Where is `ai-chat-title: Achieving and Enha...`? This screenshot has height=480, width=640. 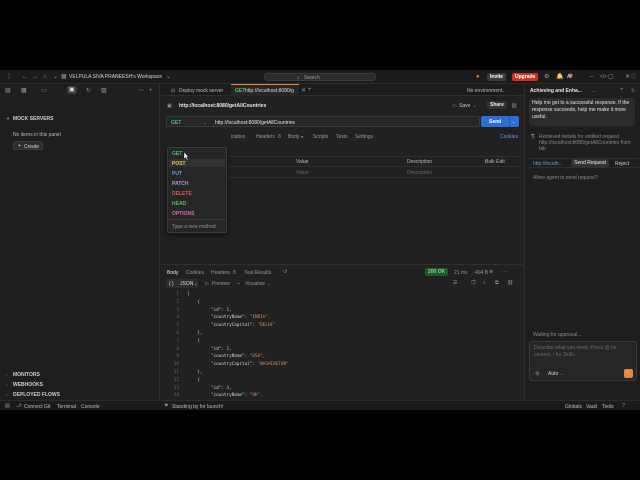 ai-chat-title: Achieving and Enha... is located at coordinates (556, 91).